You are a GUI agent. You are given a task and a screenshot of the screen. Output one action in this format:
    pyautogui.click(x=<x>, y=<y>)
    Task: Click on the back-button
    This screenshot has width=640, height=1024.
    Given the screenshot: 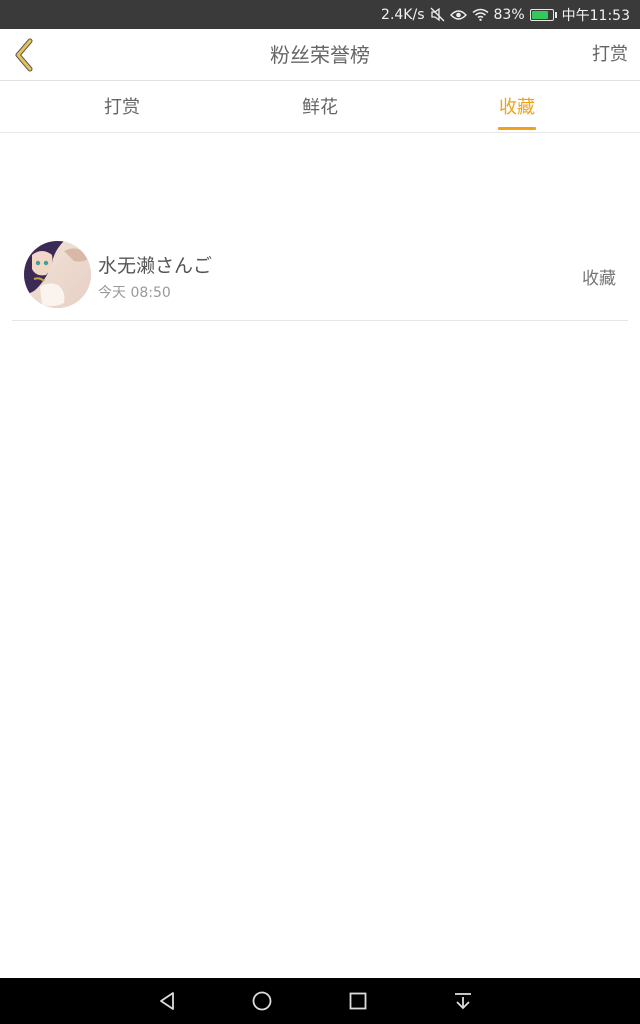 What is the action you would take?
    pyautogui.click(x=24, y=55)
    